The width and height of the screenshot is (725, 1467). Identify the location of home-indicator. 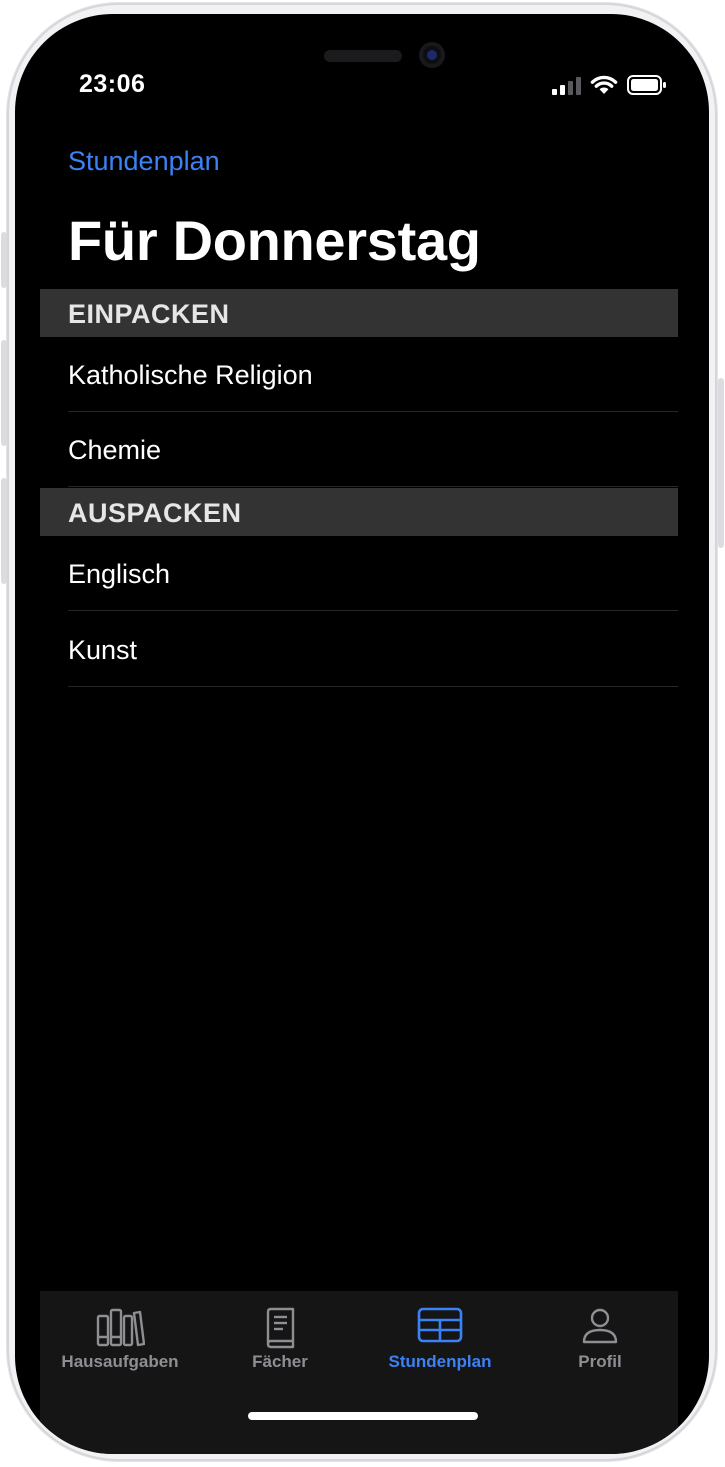
(363, 1416).